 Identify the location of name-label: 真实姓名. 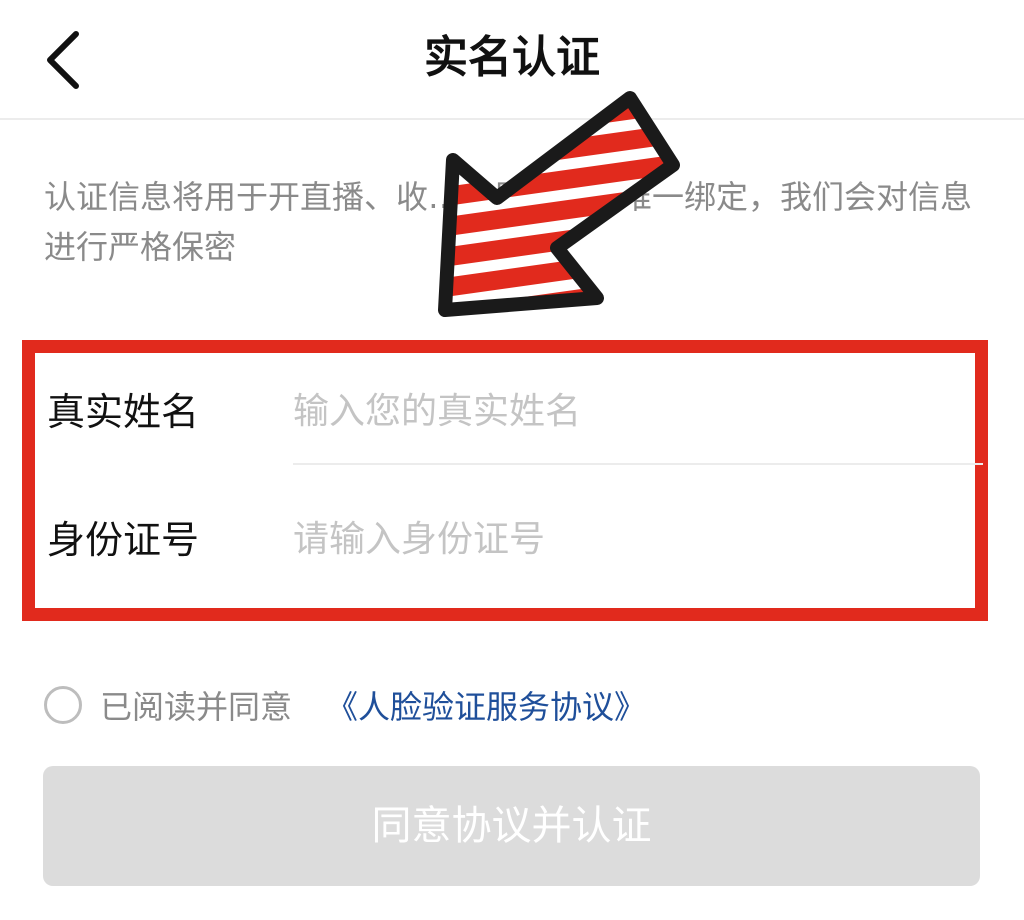
(123, 412).